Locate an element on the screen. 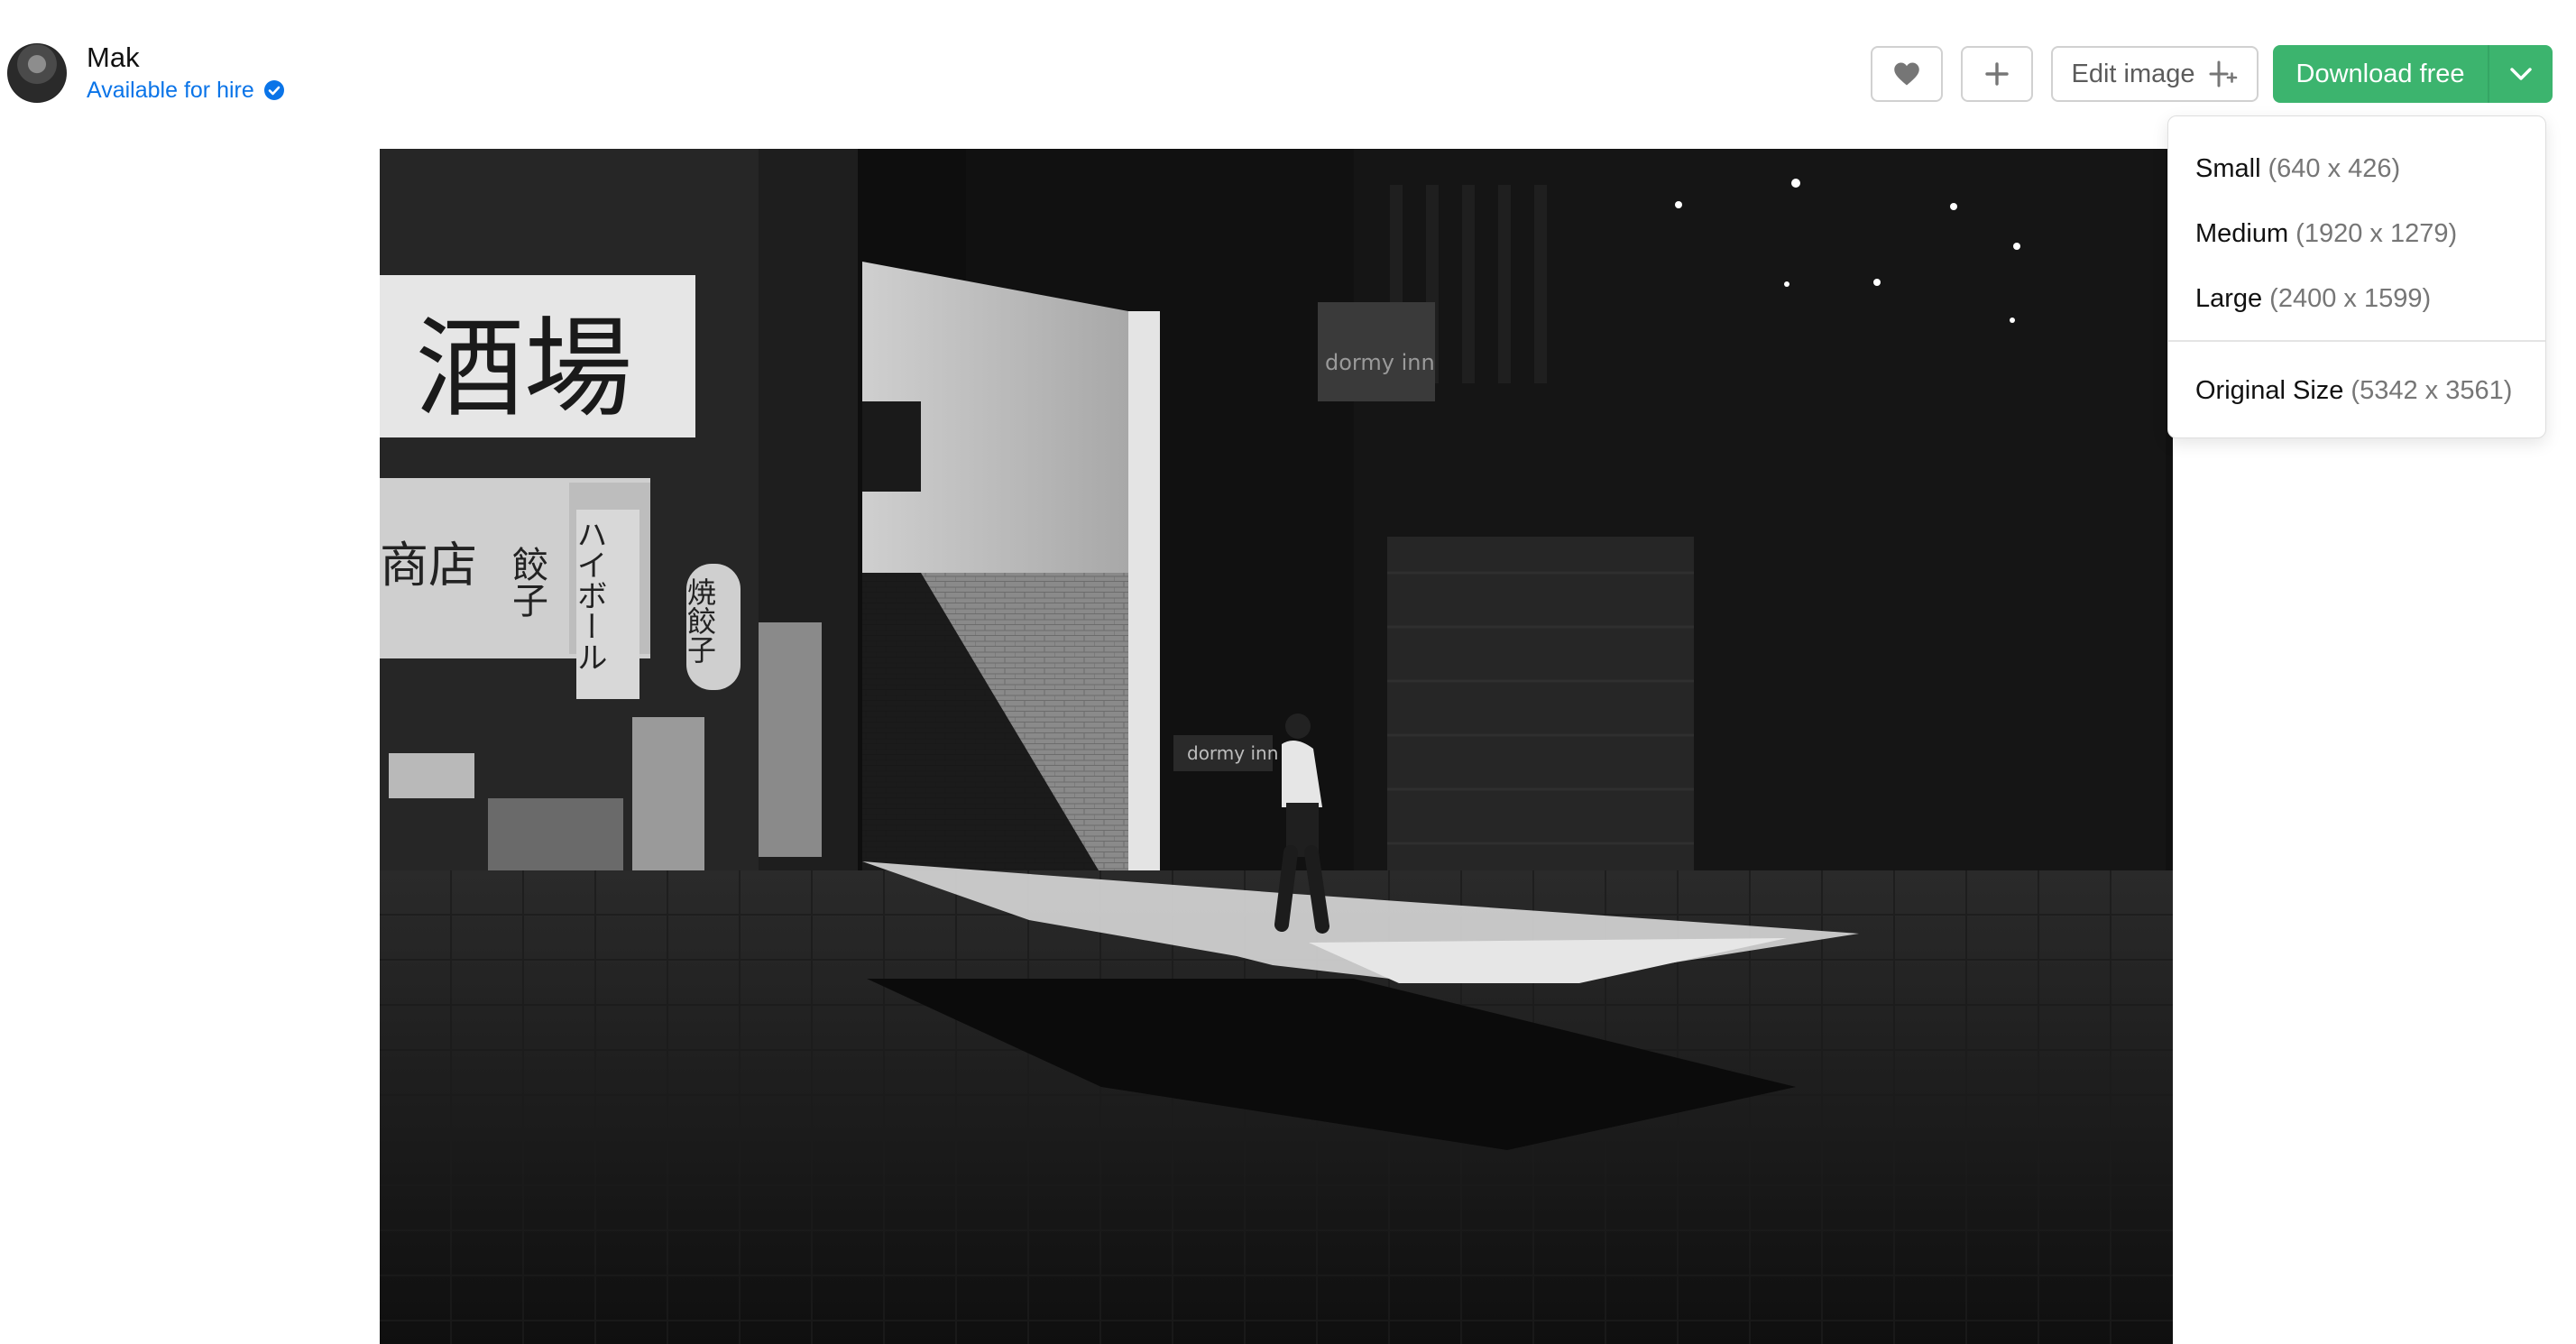  option-size: (640 x 426) is located at coordinates (2334, 168).